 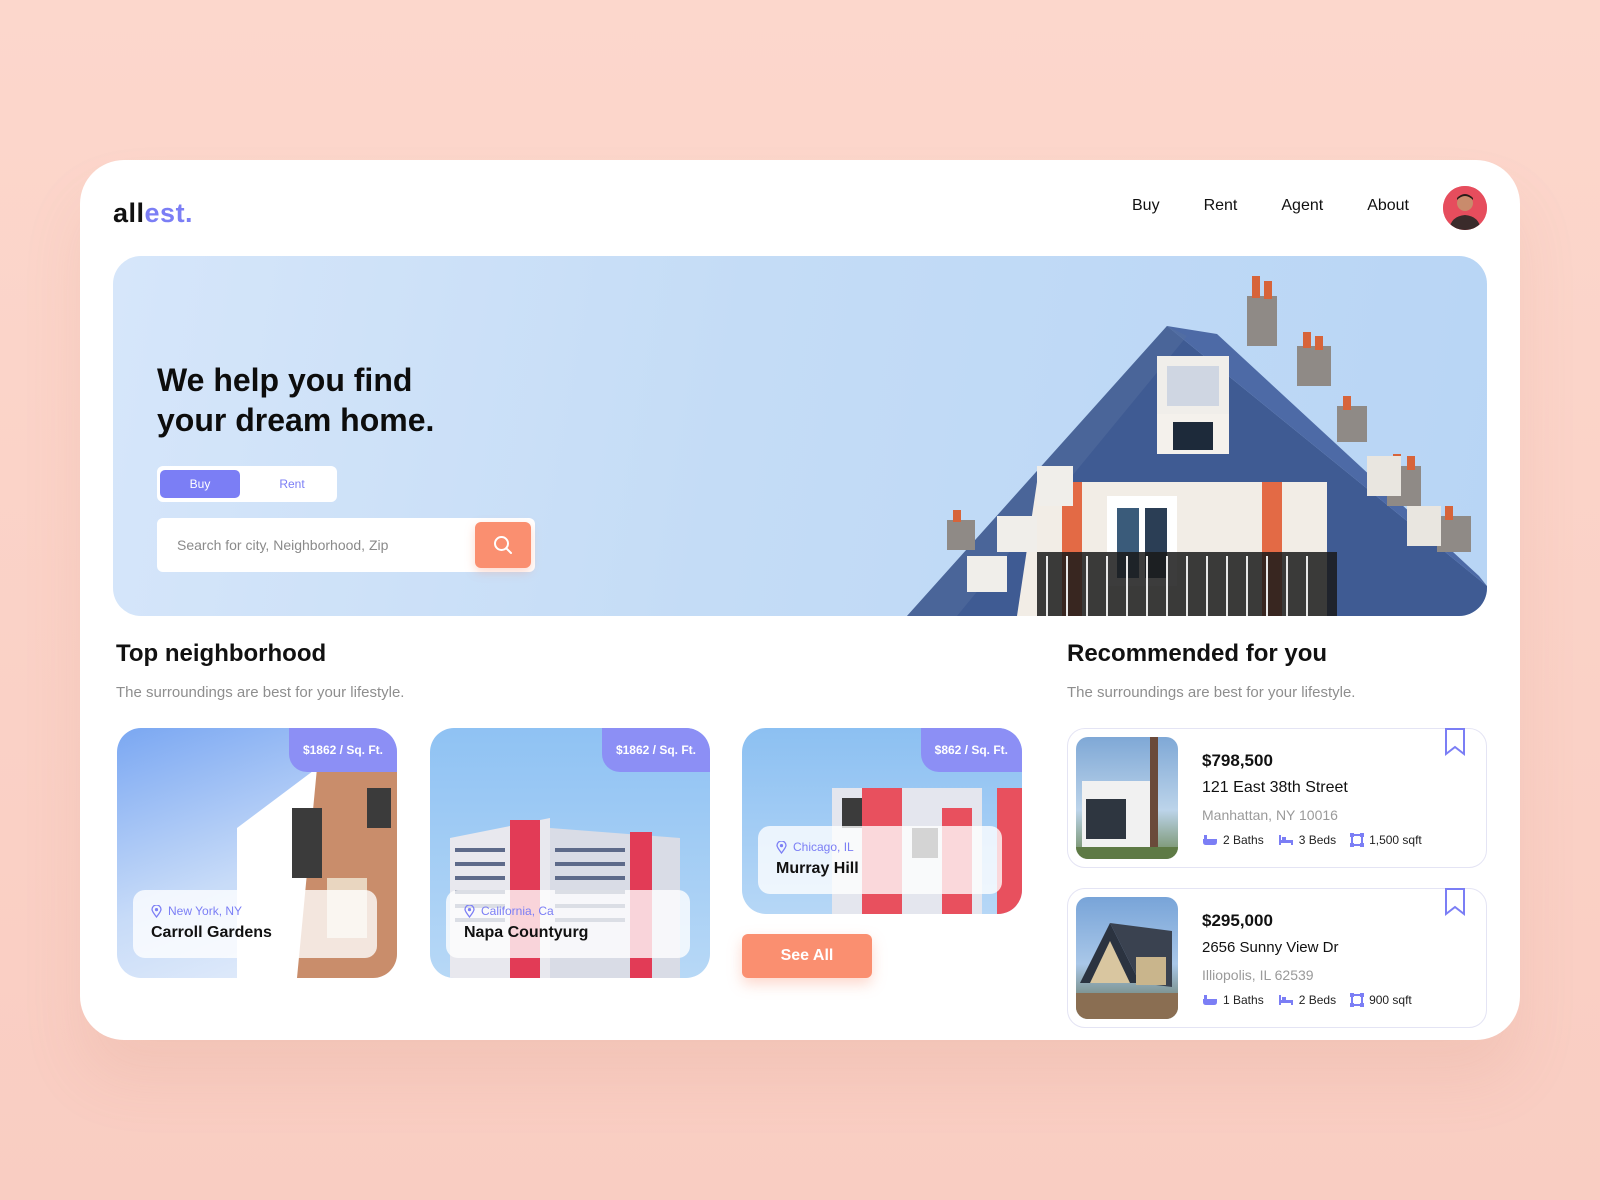 I want to click on feature-area: 900 sqft, so click(x=1381, y=1000).